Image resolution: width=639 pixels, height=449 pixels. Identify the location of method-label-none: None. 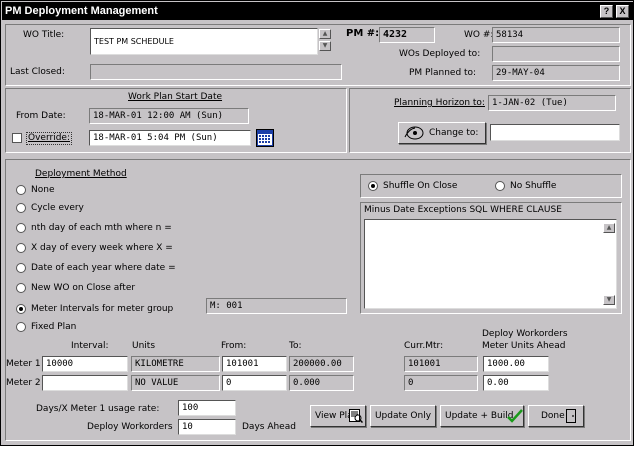
(43, 190).